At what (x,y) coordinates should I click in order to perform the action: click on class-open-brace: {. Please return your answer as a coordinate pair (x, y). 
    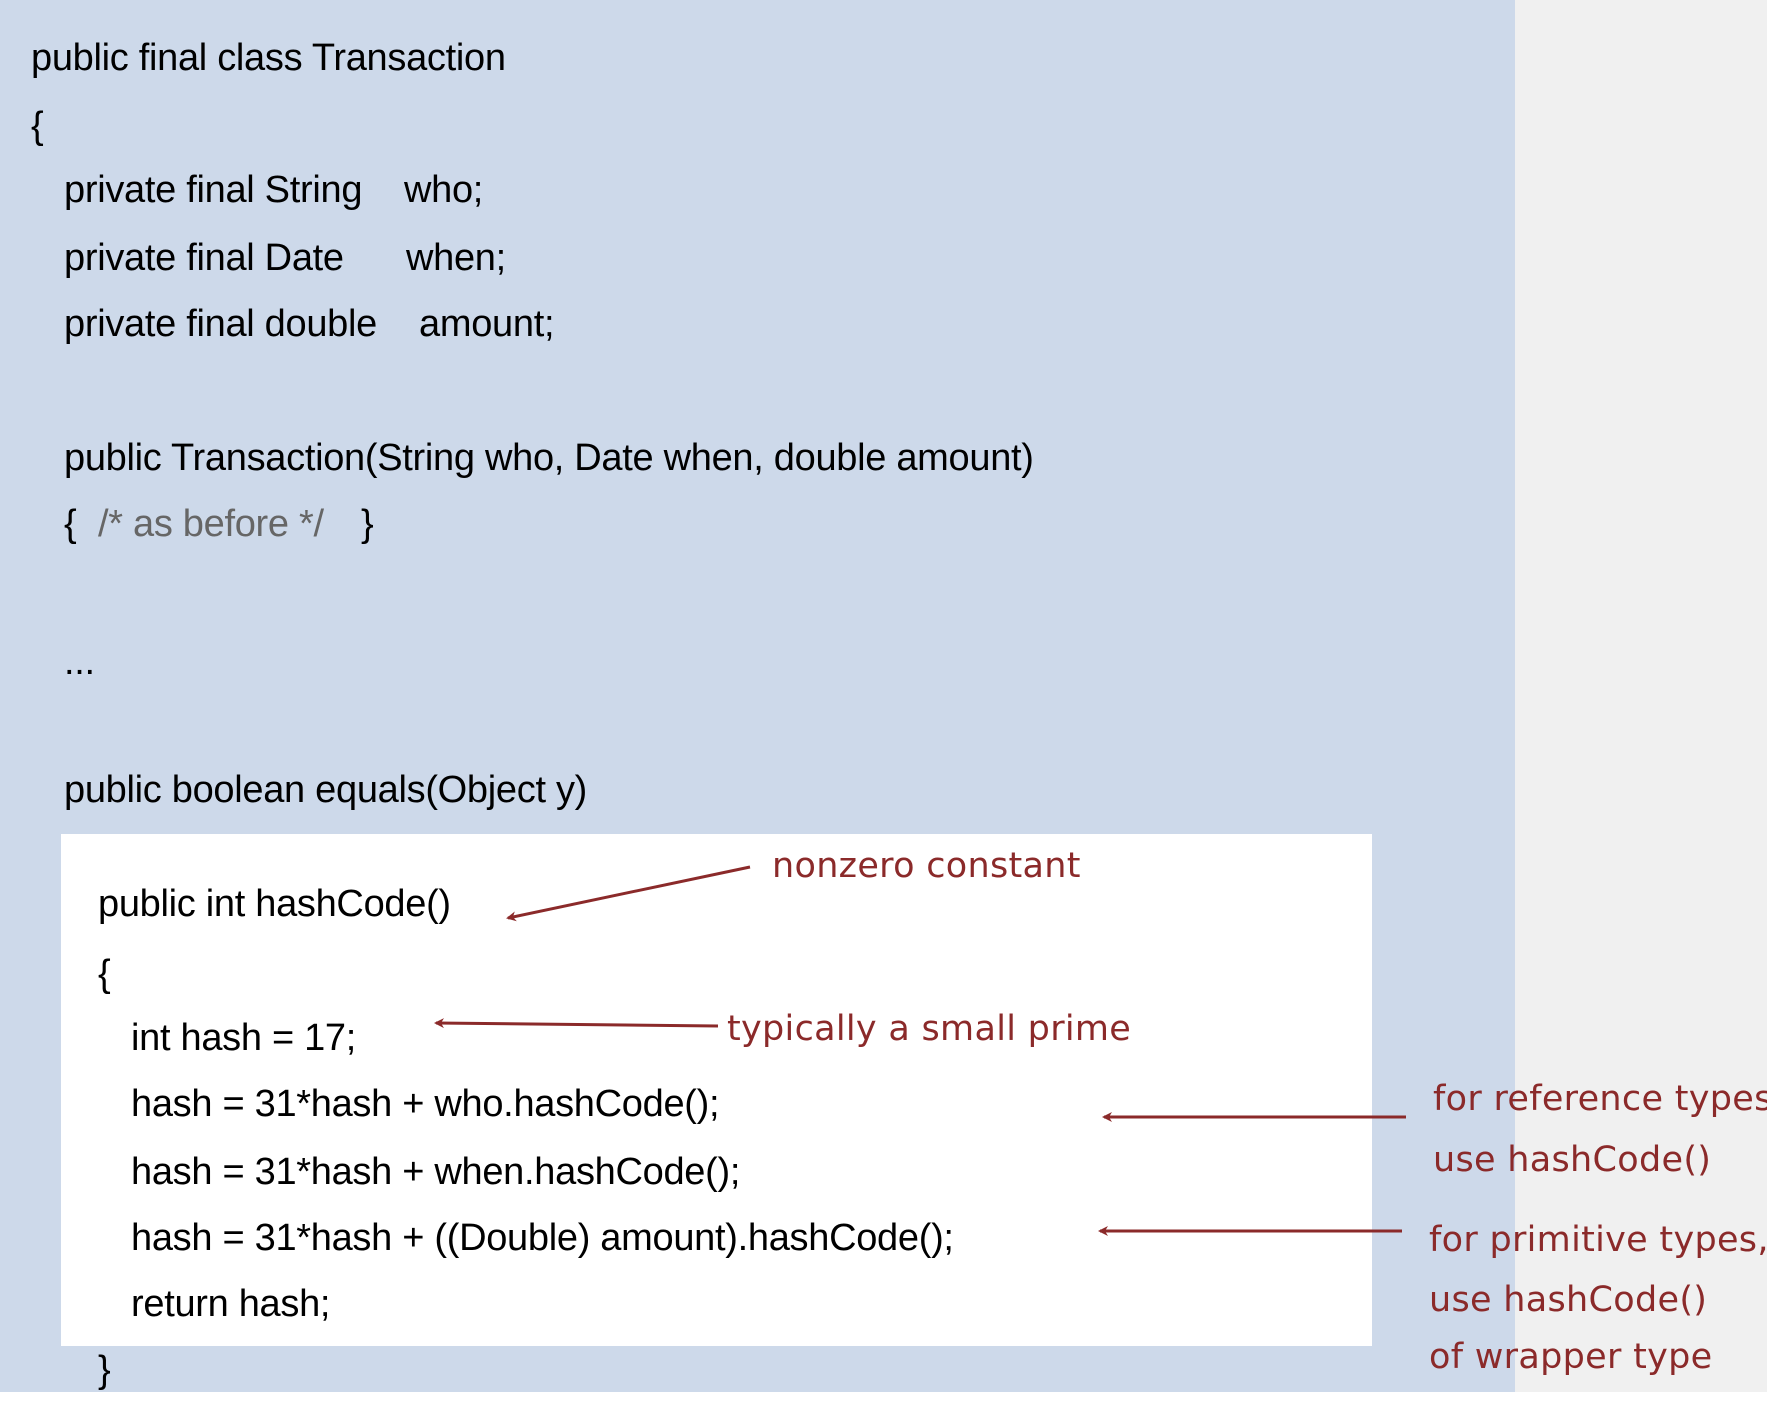
    Looking at the image, I should click on (37, 126).